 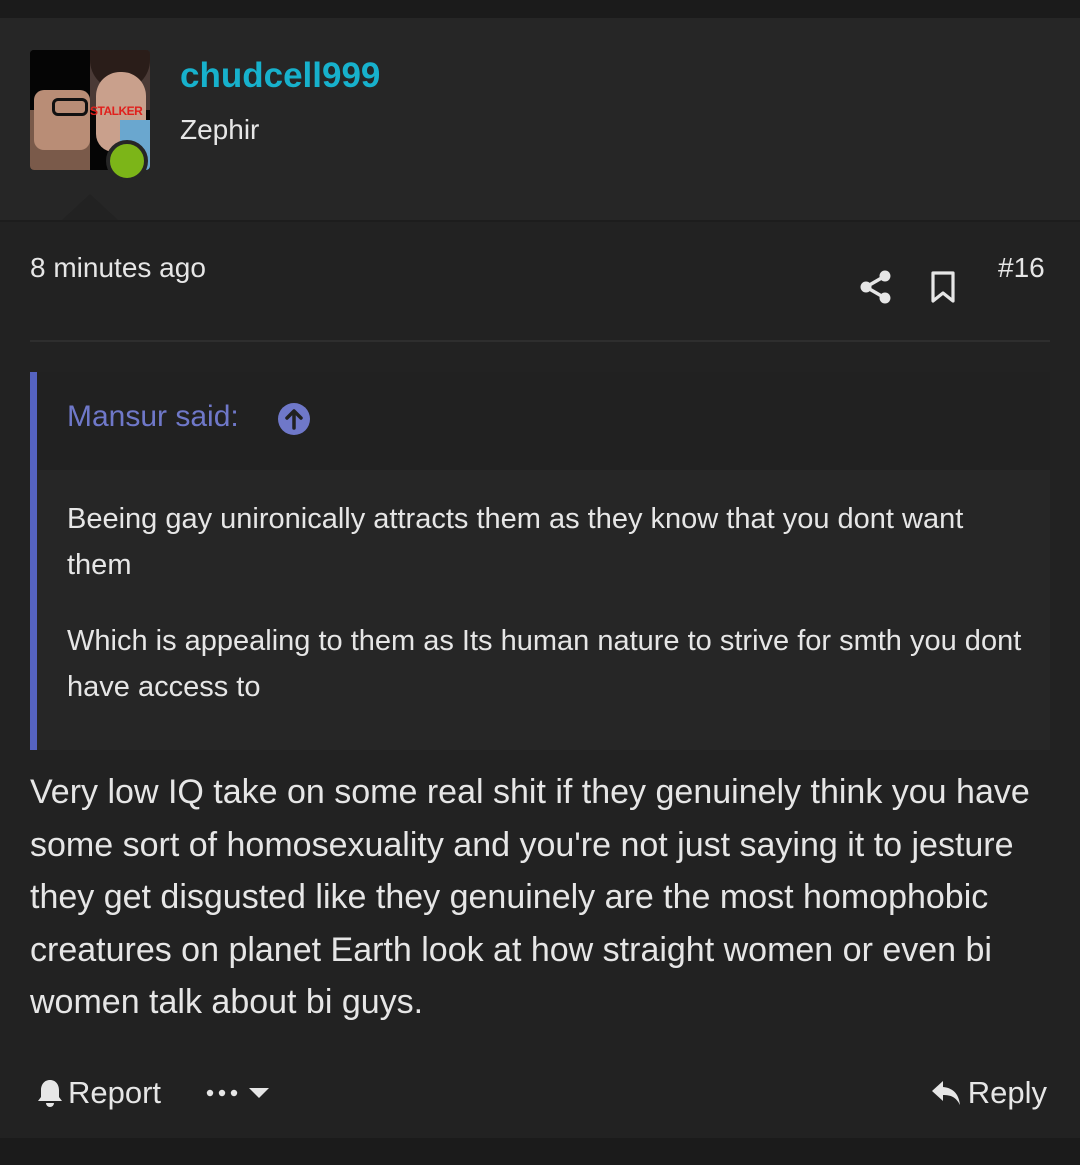 I want to click on avatar-text: STALKER, so click(x=116, y=111).